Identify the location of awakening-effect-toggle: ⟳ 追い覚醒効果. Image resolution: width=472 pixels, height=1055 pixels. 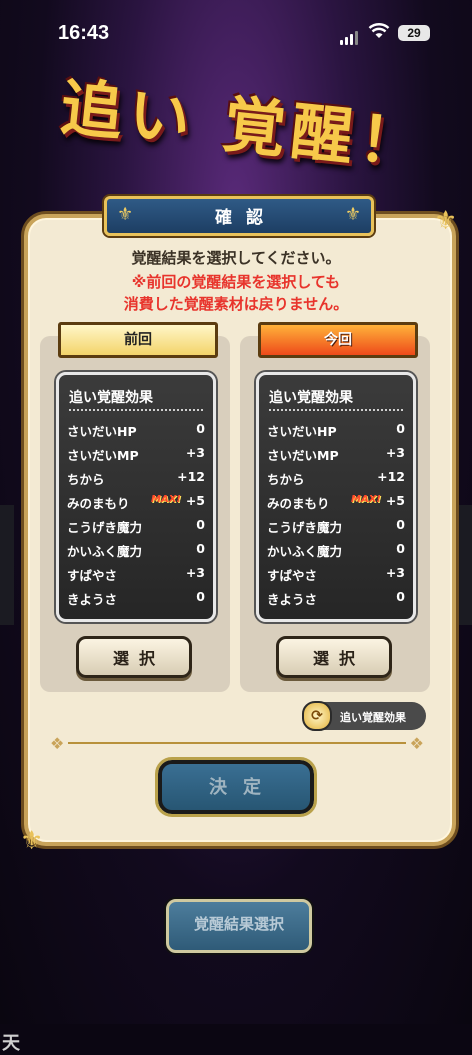
(364, 716).